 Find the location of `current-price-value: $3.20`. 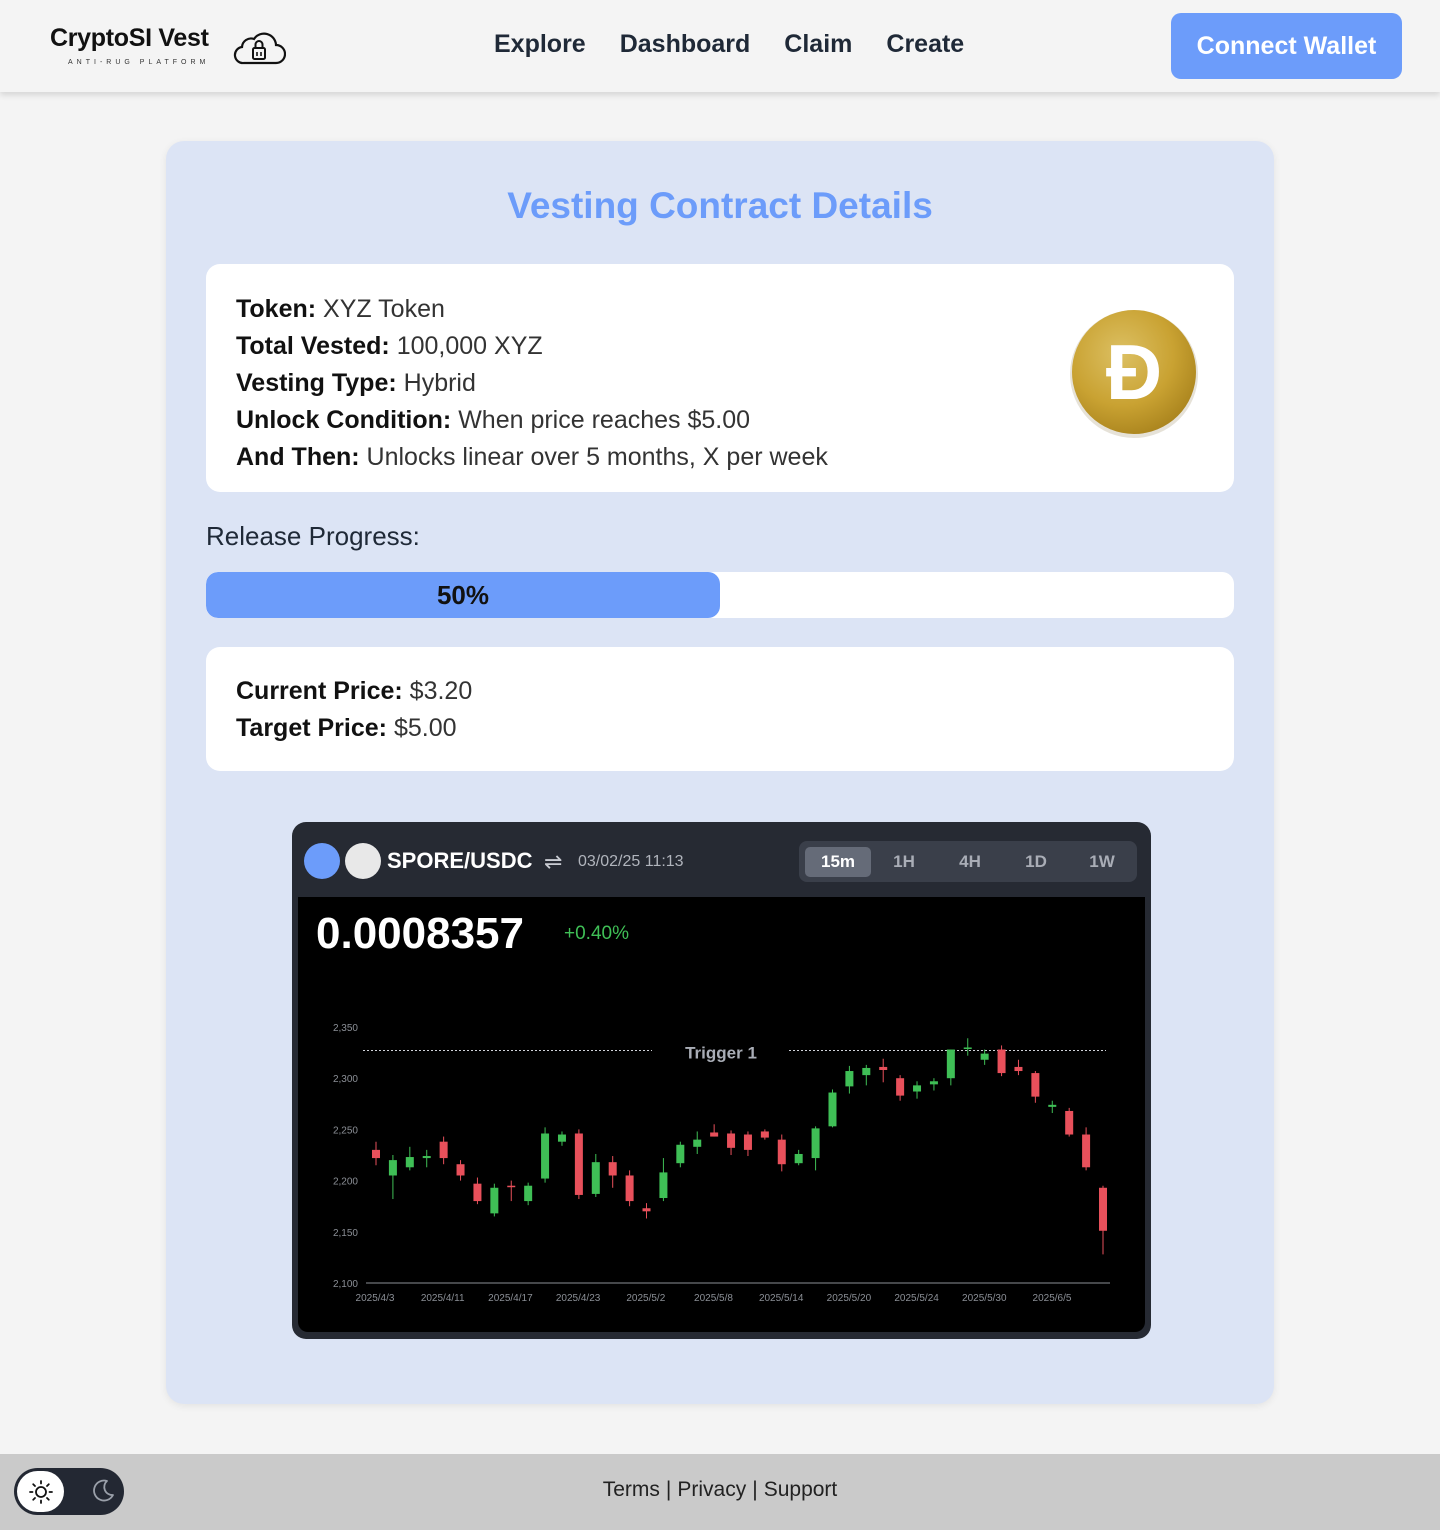

current-price-value: $3.20 is located at coordinates (441, 691).